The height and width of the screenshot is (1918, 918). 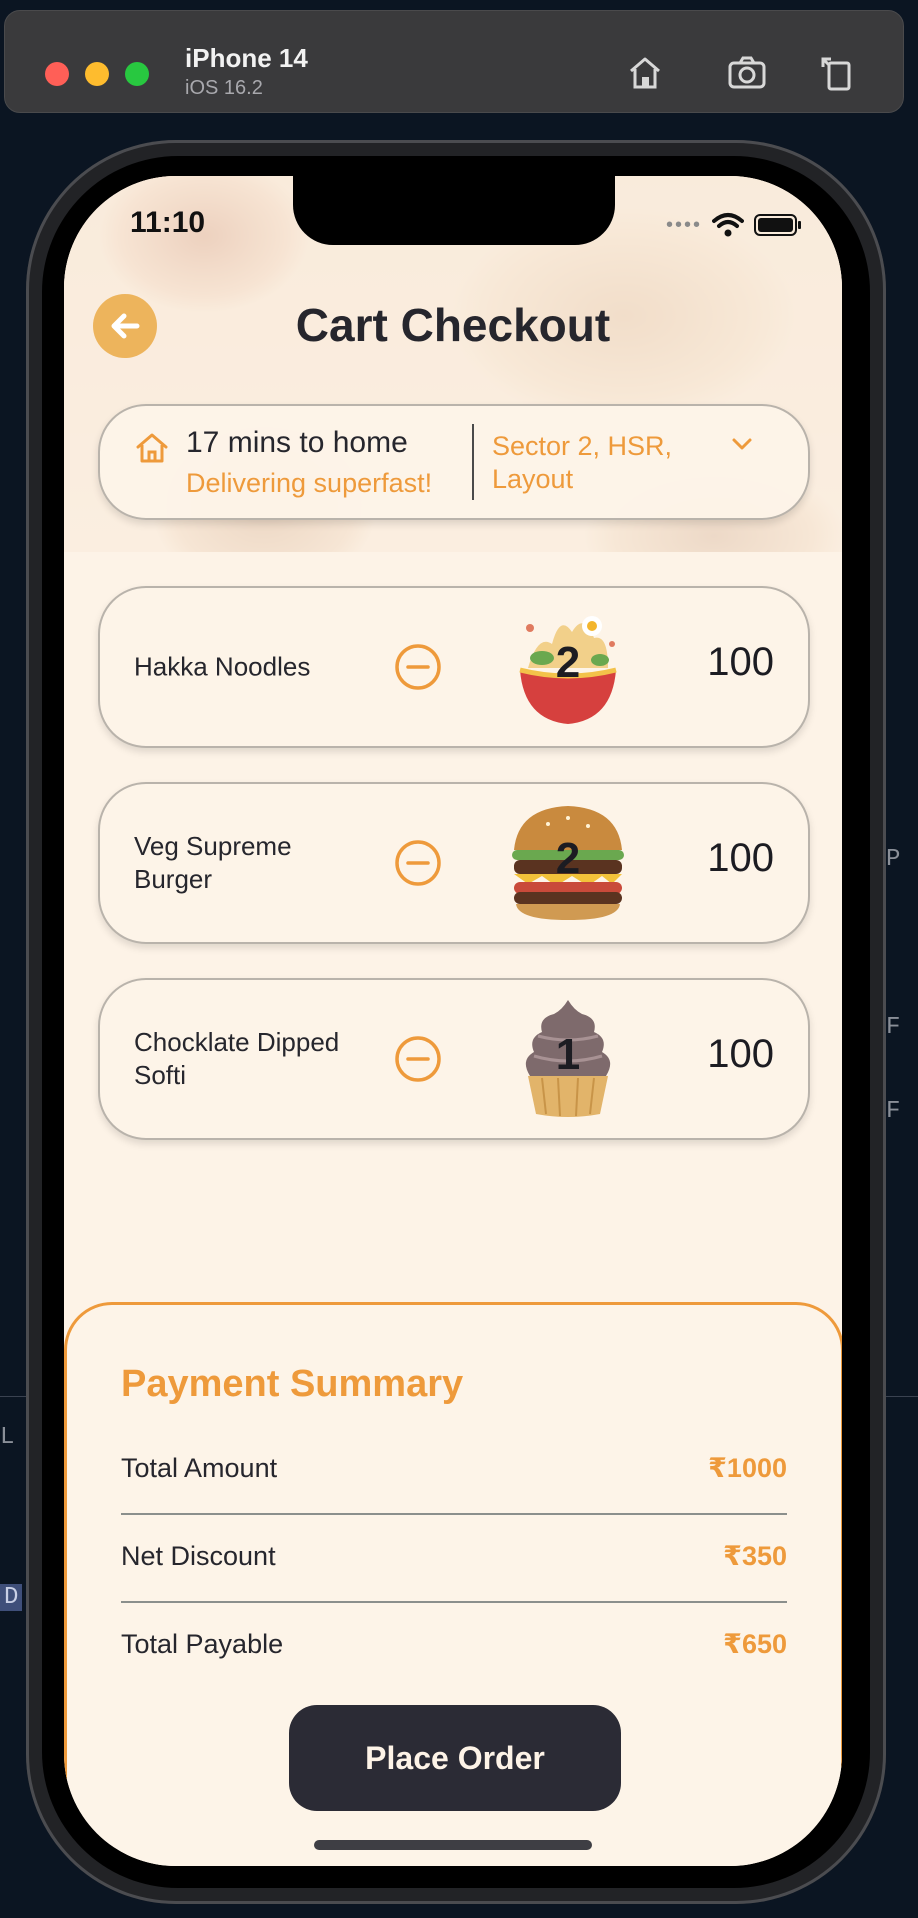 I want to click on rotate-icon, so click(x=836, y=74).